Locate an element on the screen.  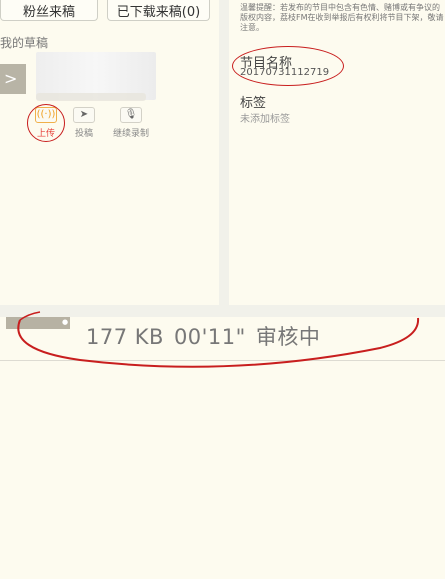
submit-button: ➤ 投稿 is located at coordinates (84, 123).